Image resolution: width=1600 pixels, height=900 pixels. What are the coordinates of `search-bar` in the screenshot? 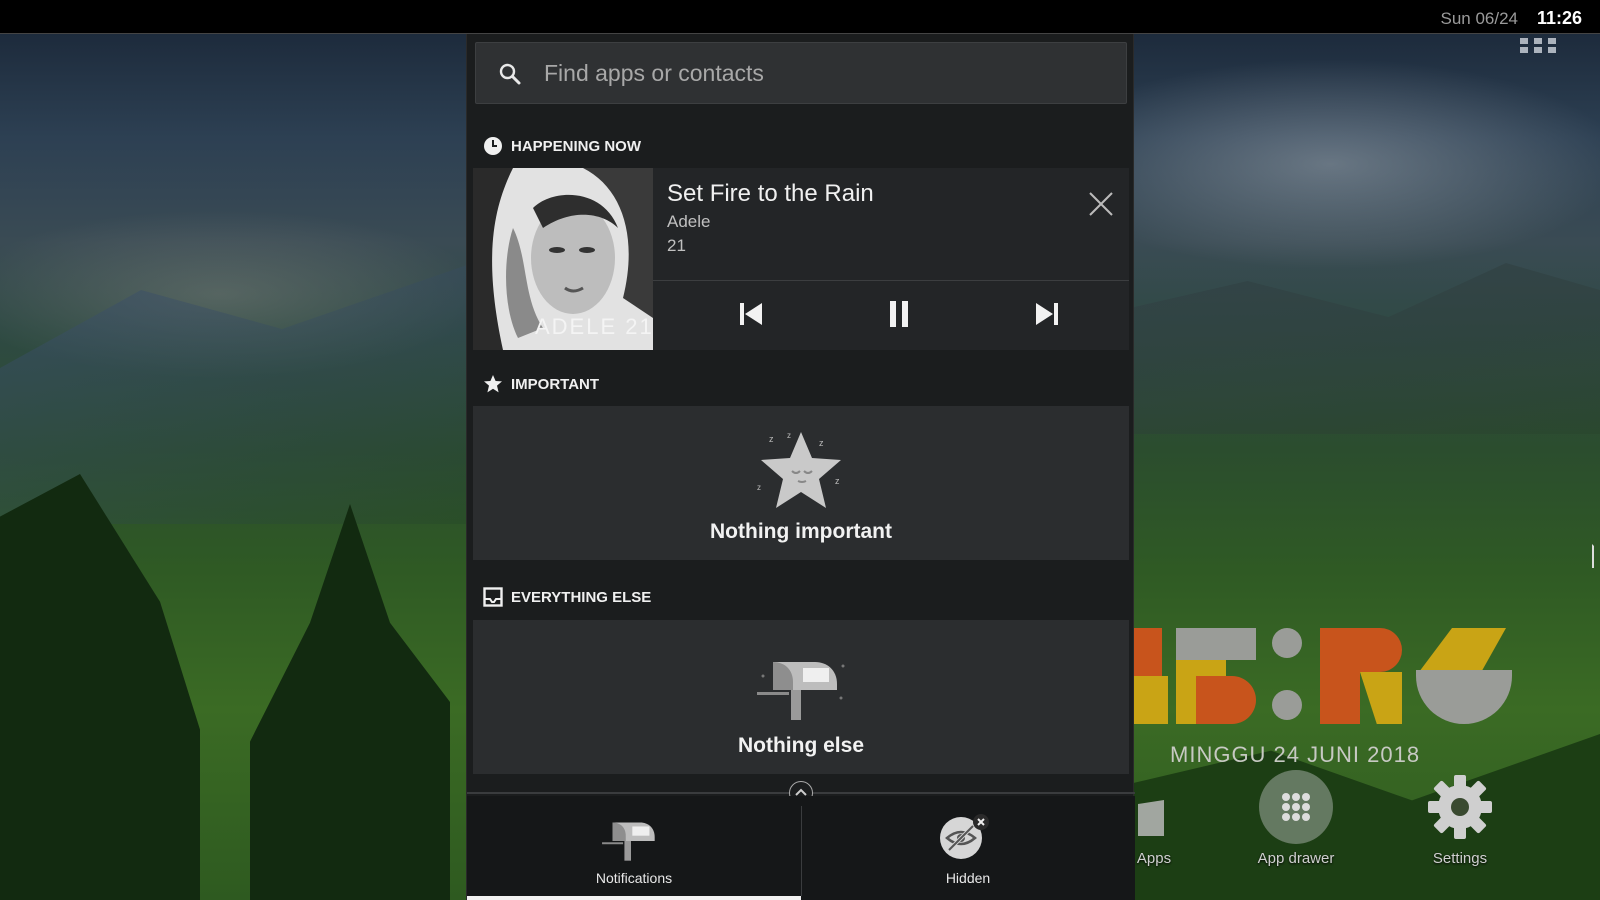 It's located at (801, 73).